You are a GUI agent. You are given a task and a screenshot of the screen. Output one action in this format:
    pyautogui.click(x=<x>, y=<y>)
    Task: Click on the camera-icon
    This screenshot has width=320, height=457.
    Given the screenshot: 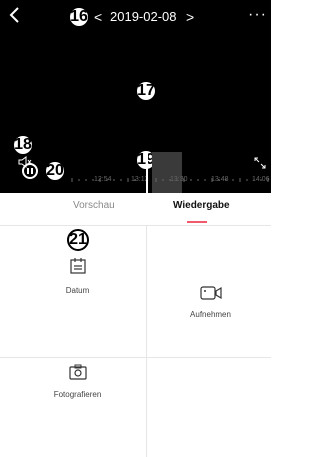 What is the action you would take?
    pyautogui.click(x=77, y=372)
    